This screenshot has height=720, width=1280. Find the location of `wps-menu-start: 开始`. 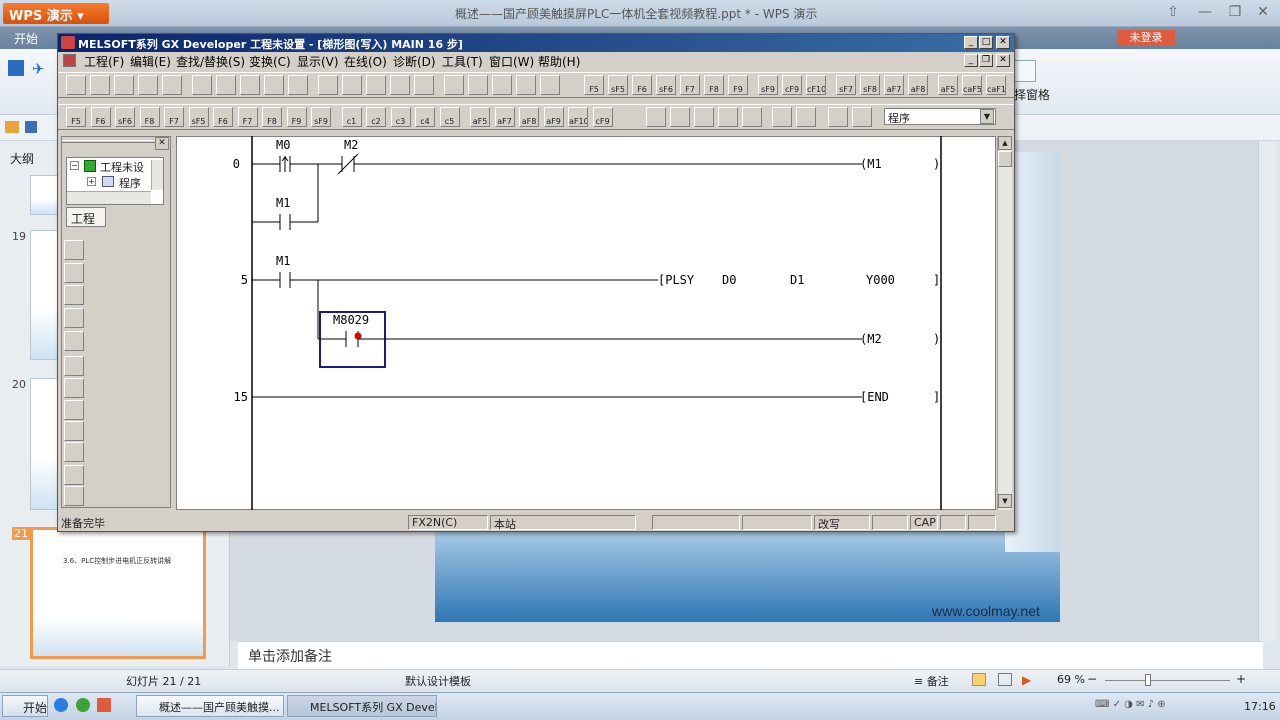

wps-menu-start: 开始 is located at coordinates (26, 38).